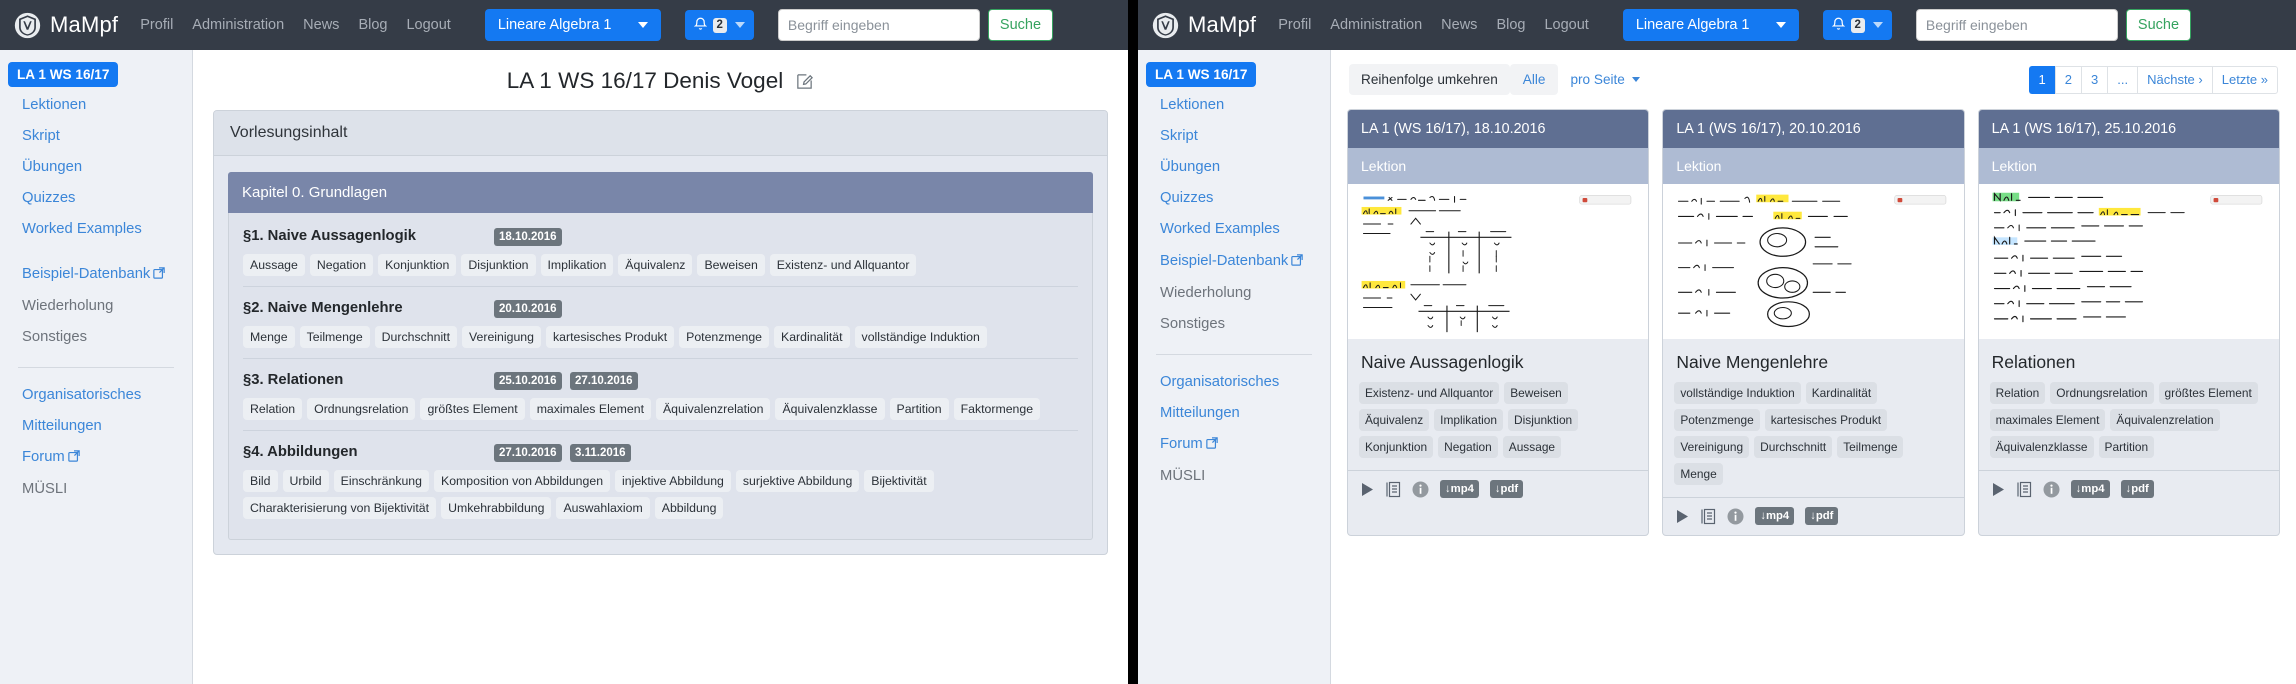  Describe the element at coordinates (1510, 25) in the screenshot. I see `nav-link-blog: Blog` at that location.